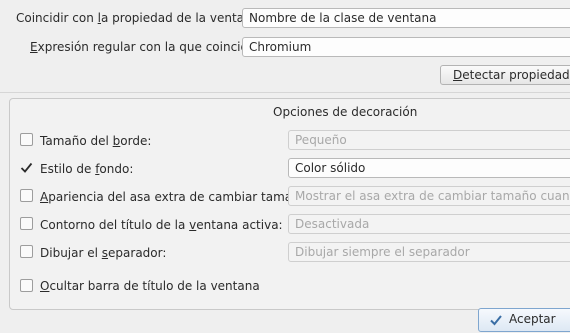 This screenshot has width=570, height=333. I want to click on label-text: eparador:, so click(137, 253).